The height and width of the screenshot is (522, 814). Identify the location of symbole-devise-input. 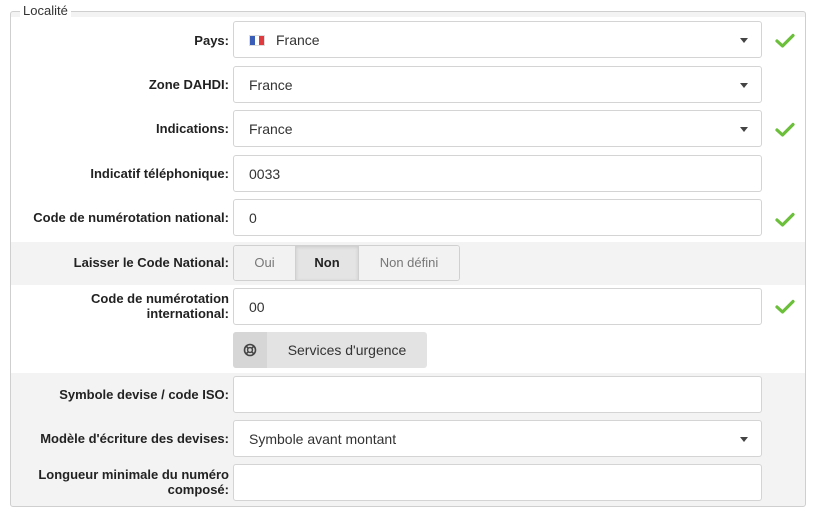
(497, 394).